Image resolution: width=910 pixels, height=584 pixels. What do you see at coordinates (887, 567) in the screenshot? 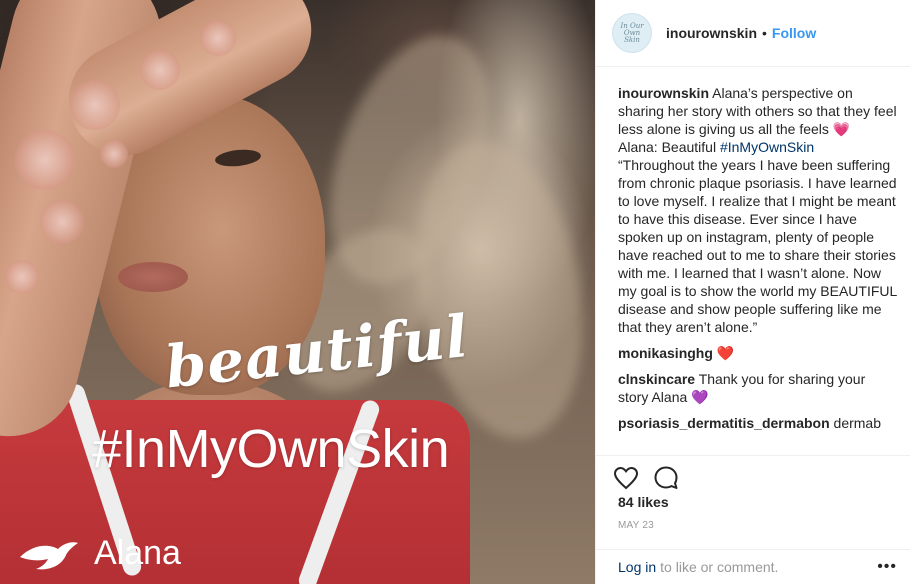
I see `more-options-icon: •••` at bounding box center [887, 567].